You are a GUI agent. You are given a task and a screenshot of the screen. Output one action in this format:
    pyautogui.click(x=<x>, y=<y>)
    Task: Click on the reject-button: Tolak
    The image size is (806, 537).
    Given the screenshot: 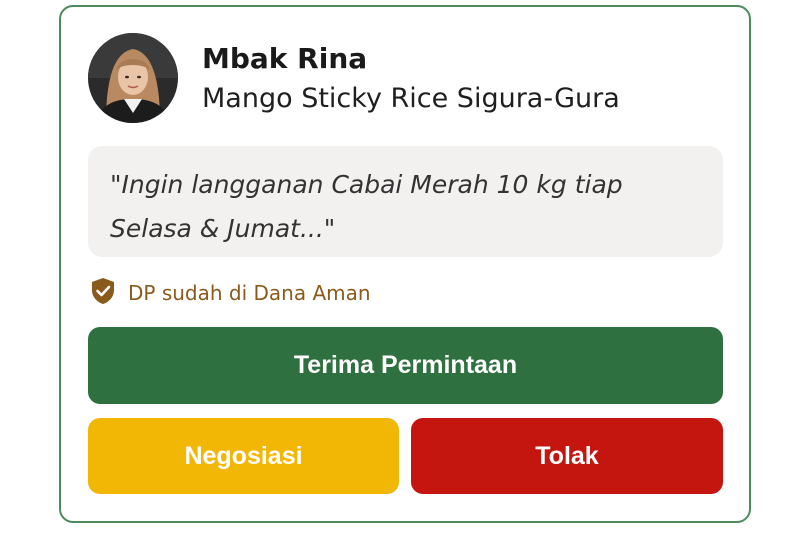 What is the action you would take?
    pyautogui.click(x=567, y=456)
    